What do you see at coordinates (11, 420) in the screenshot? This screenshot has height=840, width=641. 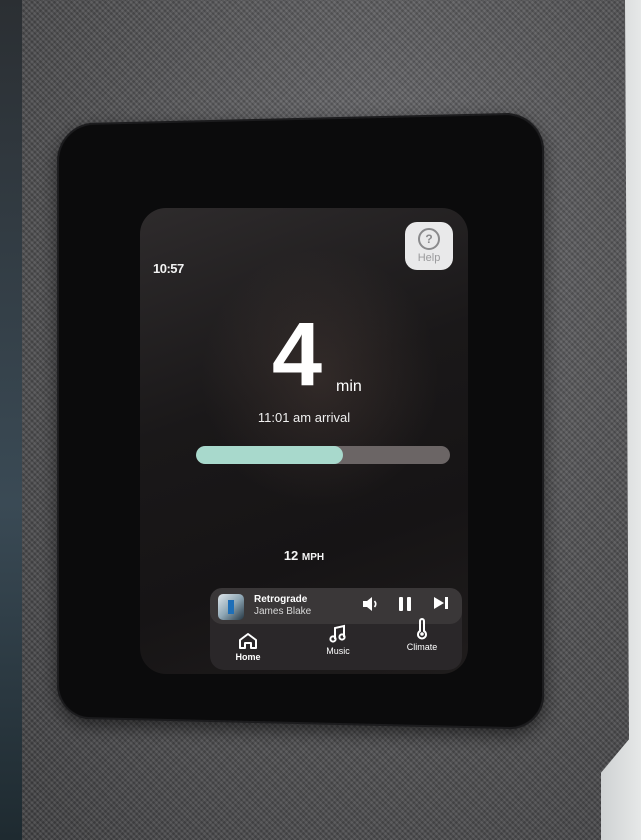 I see `window-edge` at bounding box center [11, 420].